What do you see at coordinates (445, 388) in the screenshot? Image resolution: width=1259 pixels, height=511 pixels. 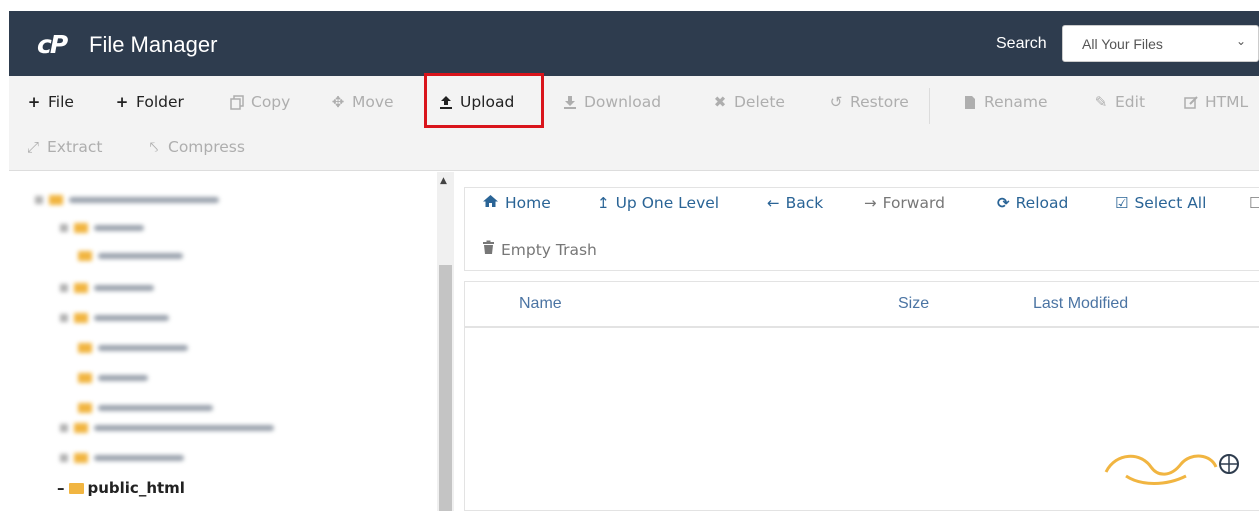 I see `tree-scroll-thumb` at bounding box center [445, 388].